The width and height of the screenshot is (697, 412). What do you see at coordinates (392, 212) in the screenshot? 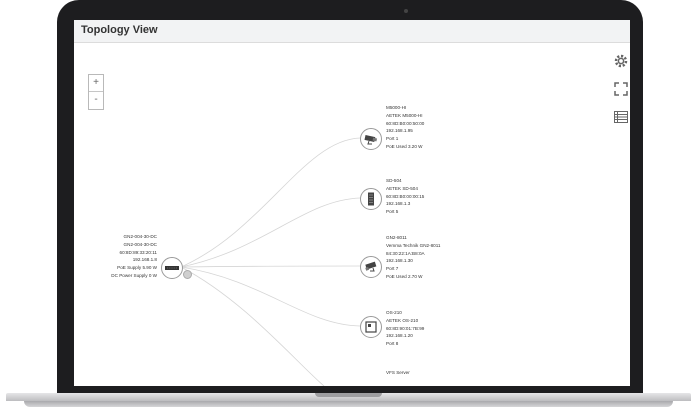
I see `device-2-port: Port 5` at bounding box center [392, 212].